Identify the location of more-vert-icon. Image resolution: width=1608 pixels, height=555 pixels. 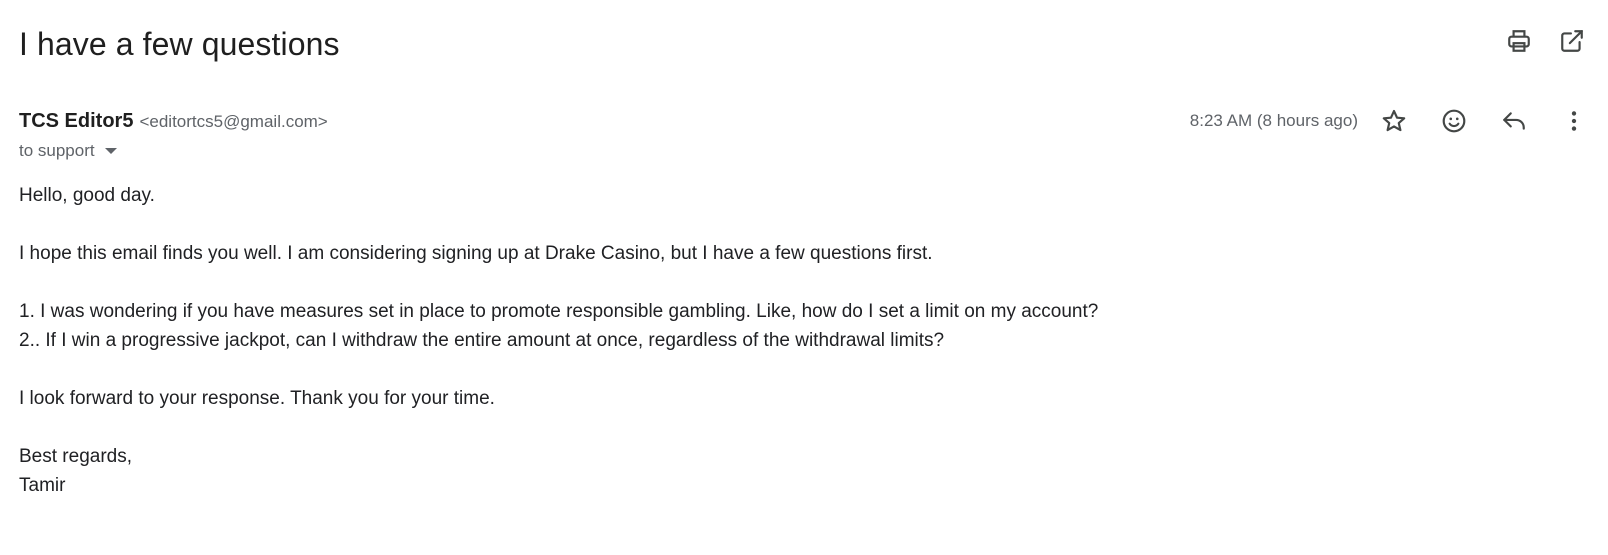
(1574, 121).